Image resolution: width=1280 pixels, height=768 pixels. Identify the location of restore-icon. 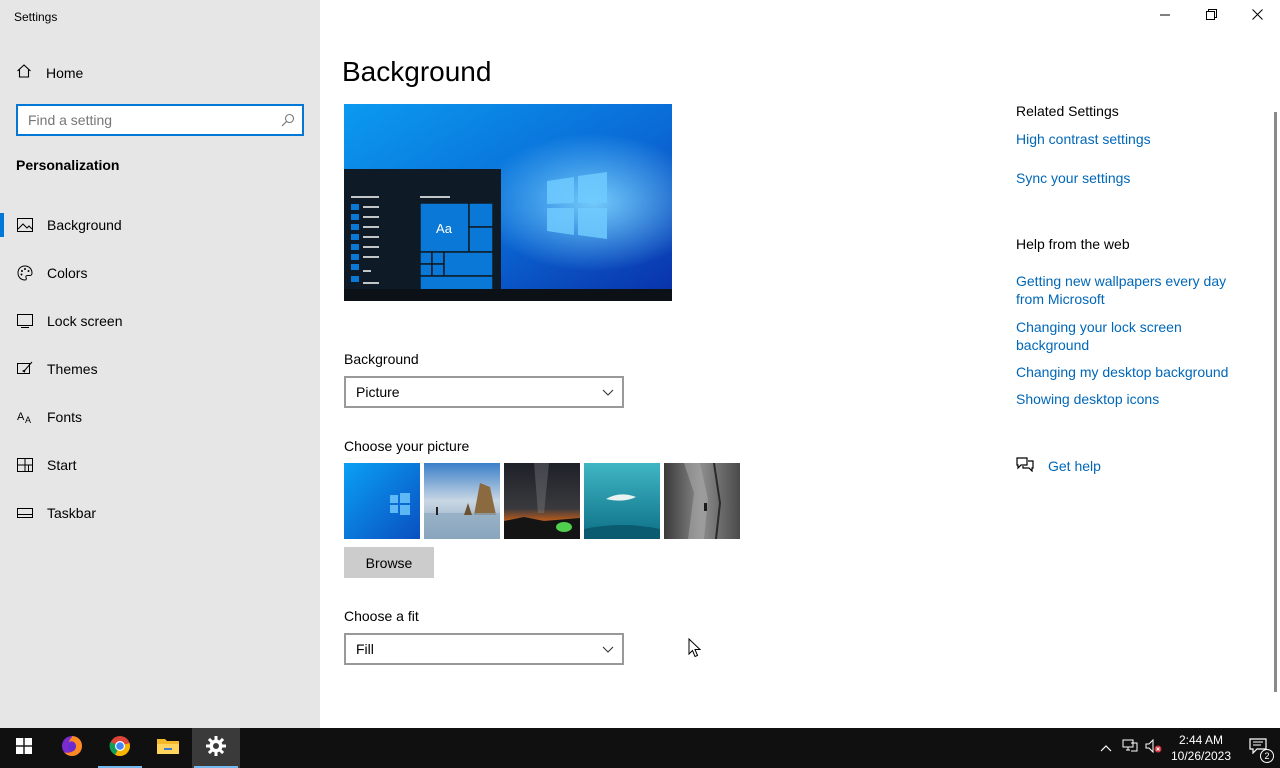
(1211, 16).